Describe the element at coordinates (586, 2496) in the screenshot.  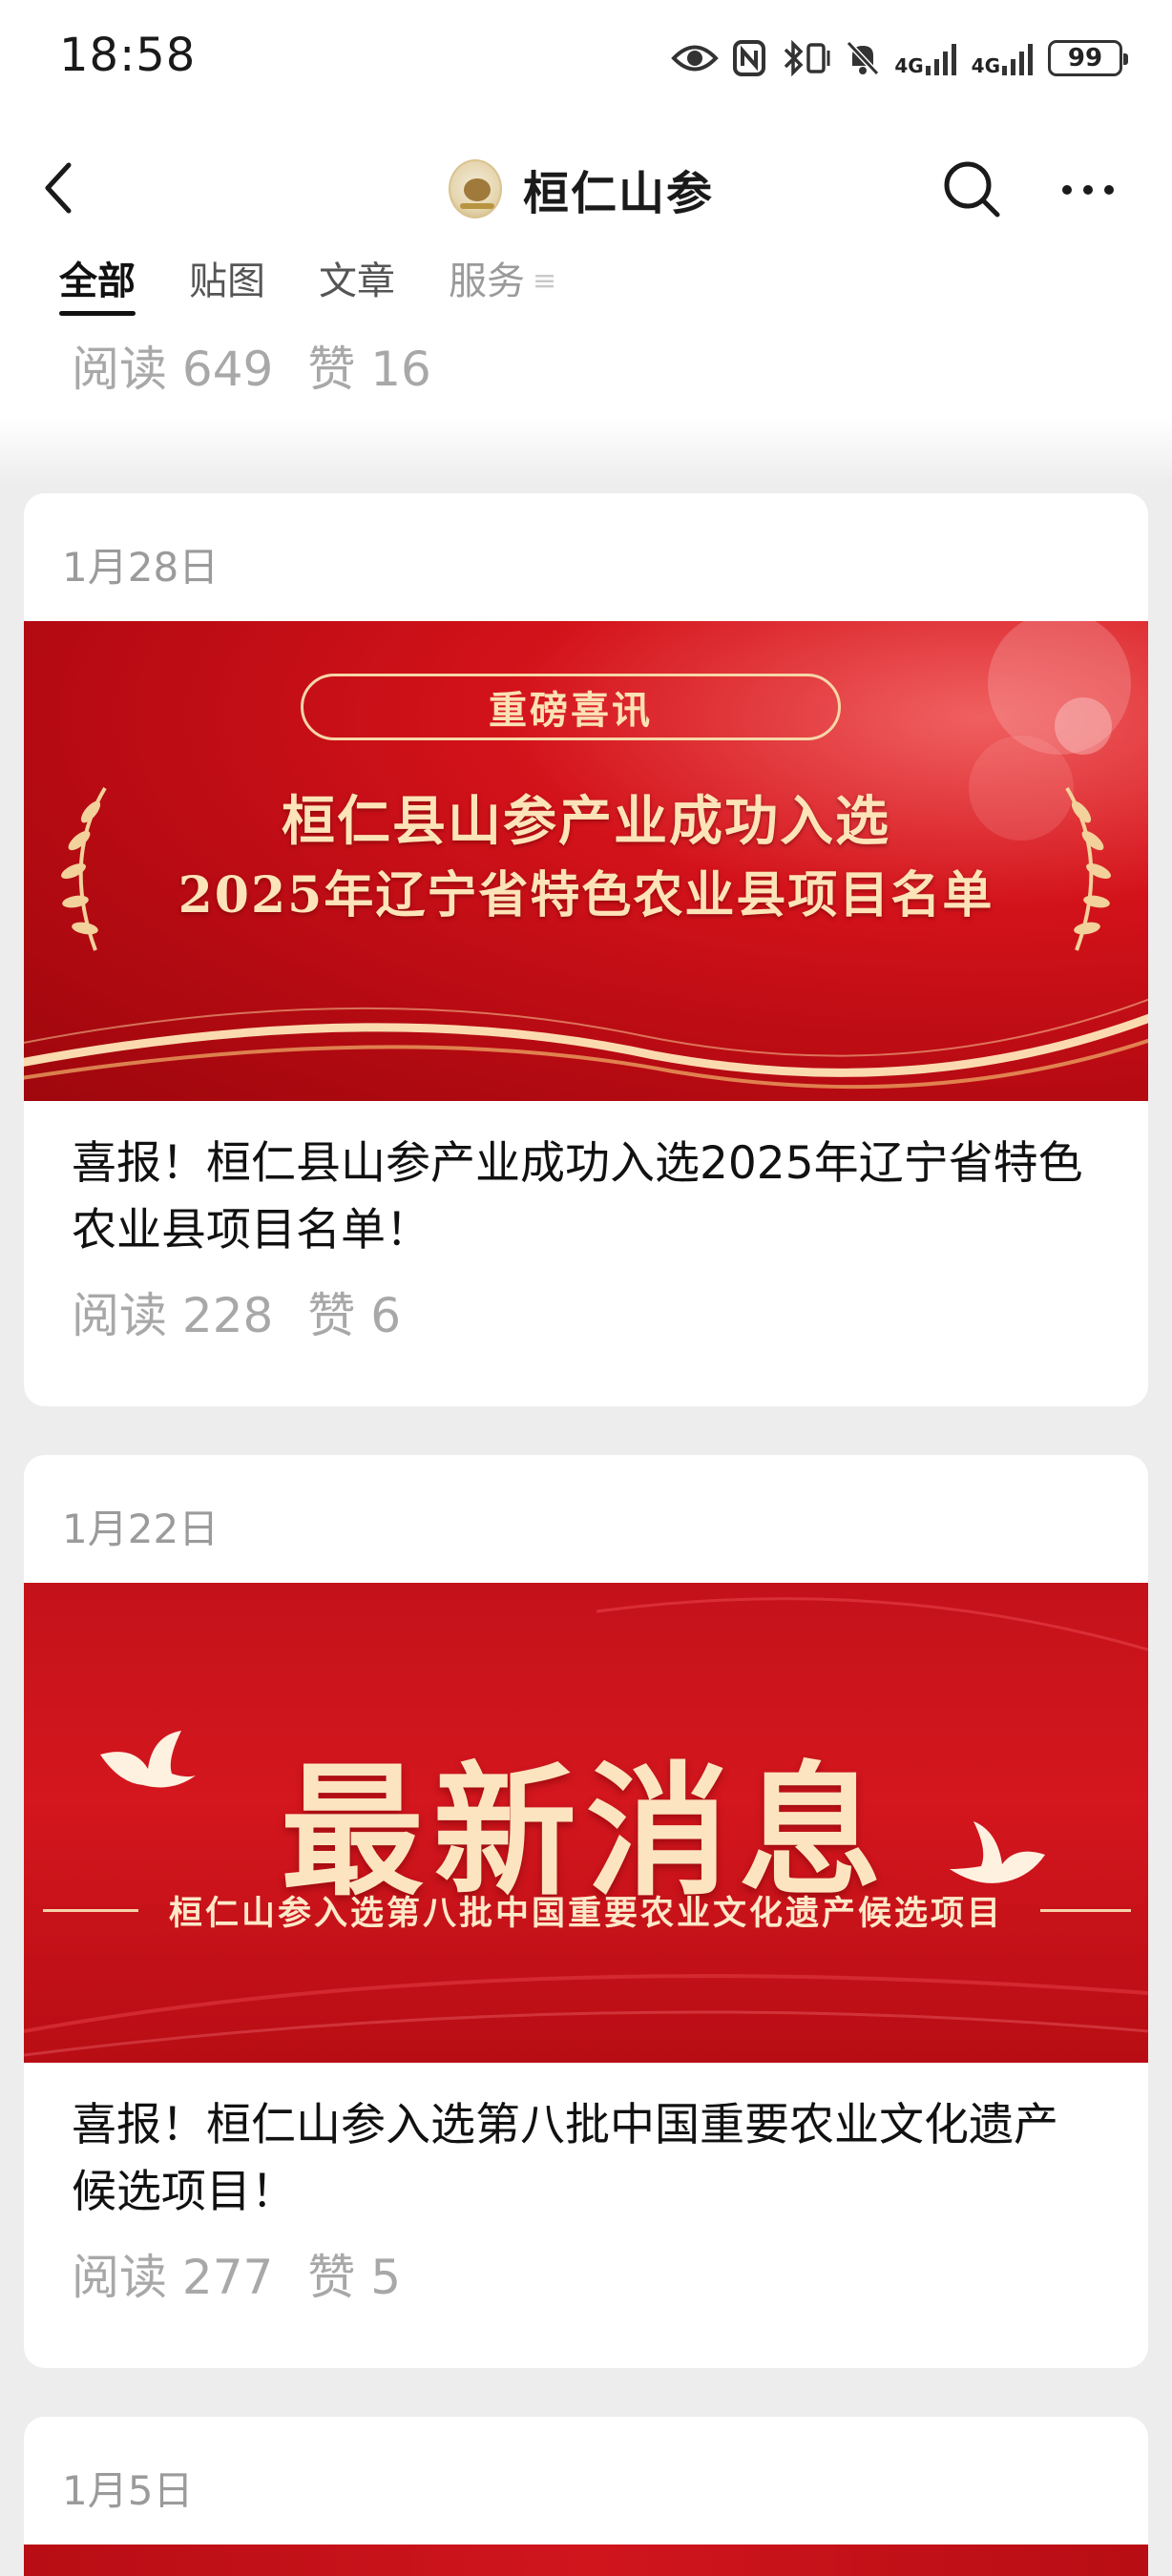
I see `article-card: 1月5日` at that location.